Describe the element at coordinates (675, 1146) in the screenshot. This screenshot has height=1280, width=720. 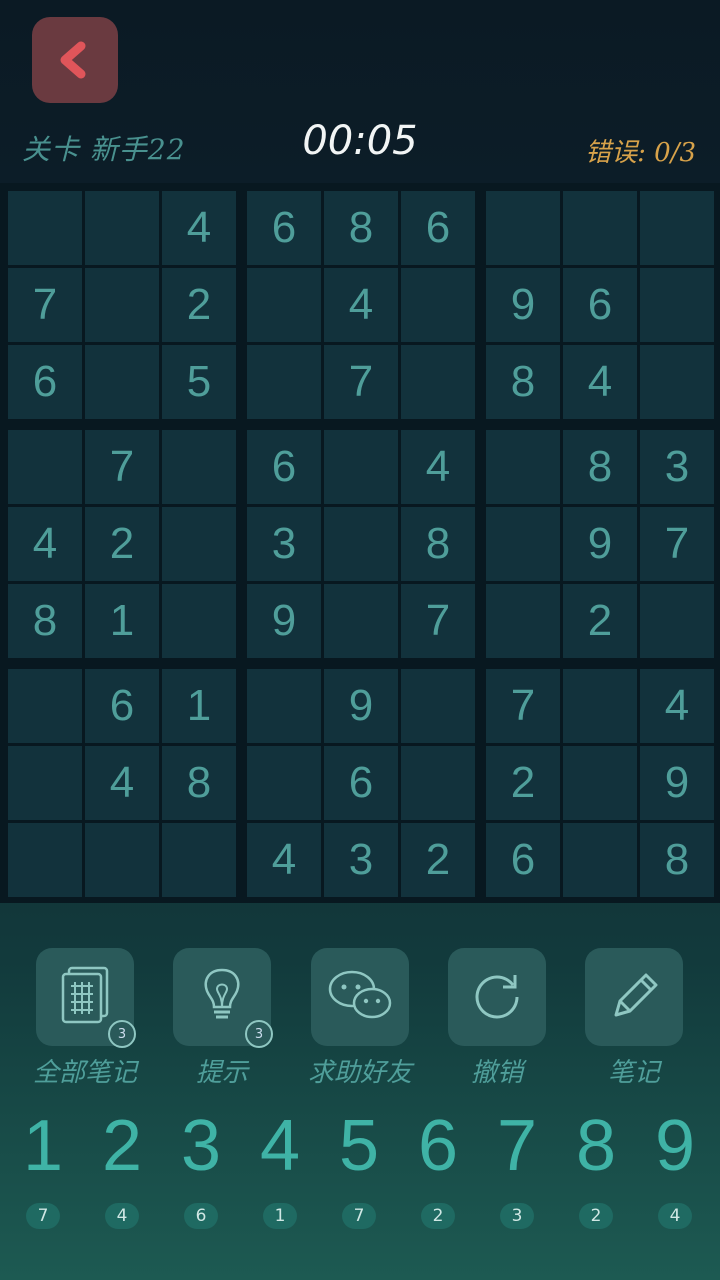
I see `number-button-9: 9` at that location.